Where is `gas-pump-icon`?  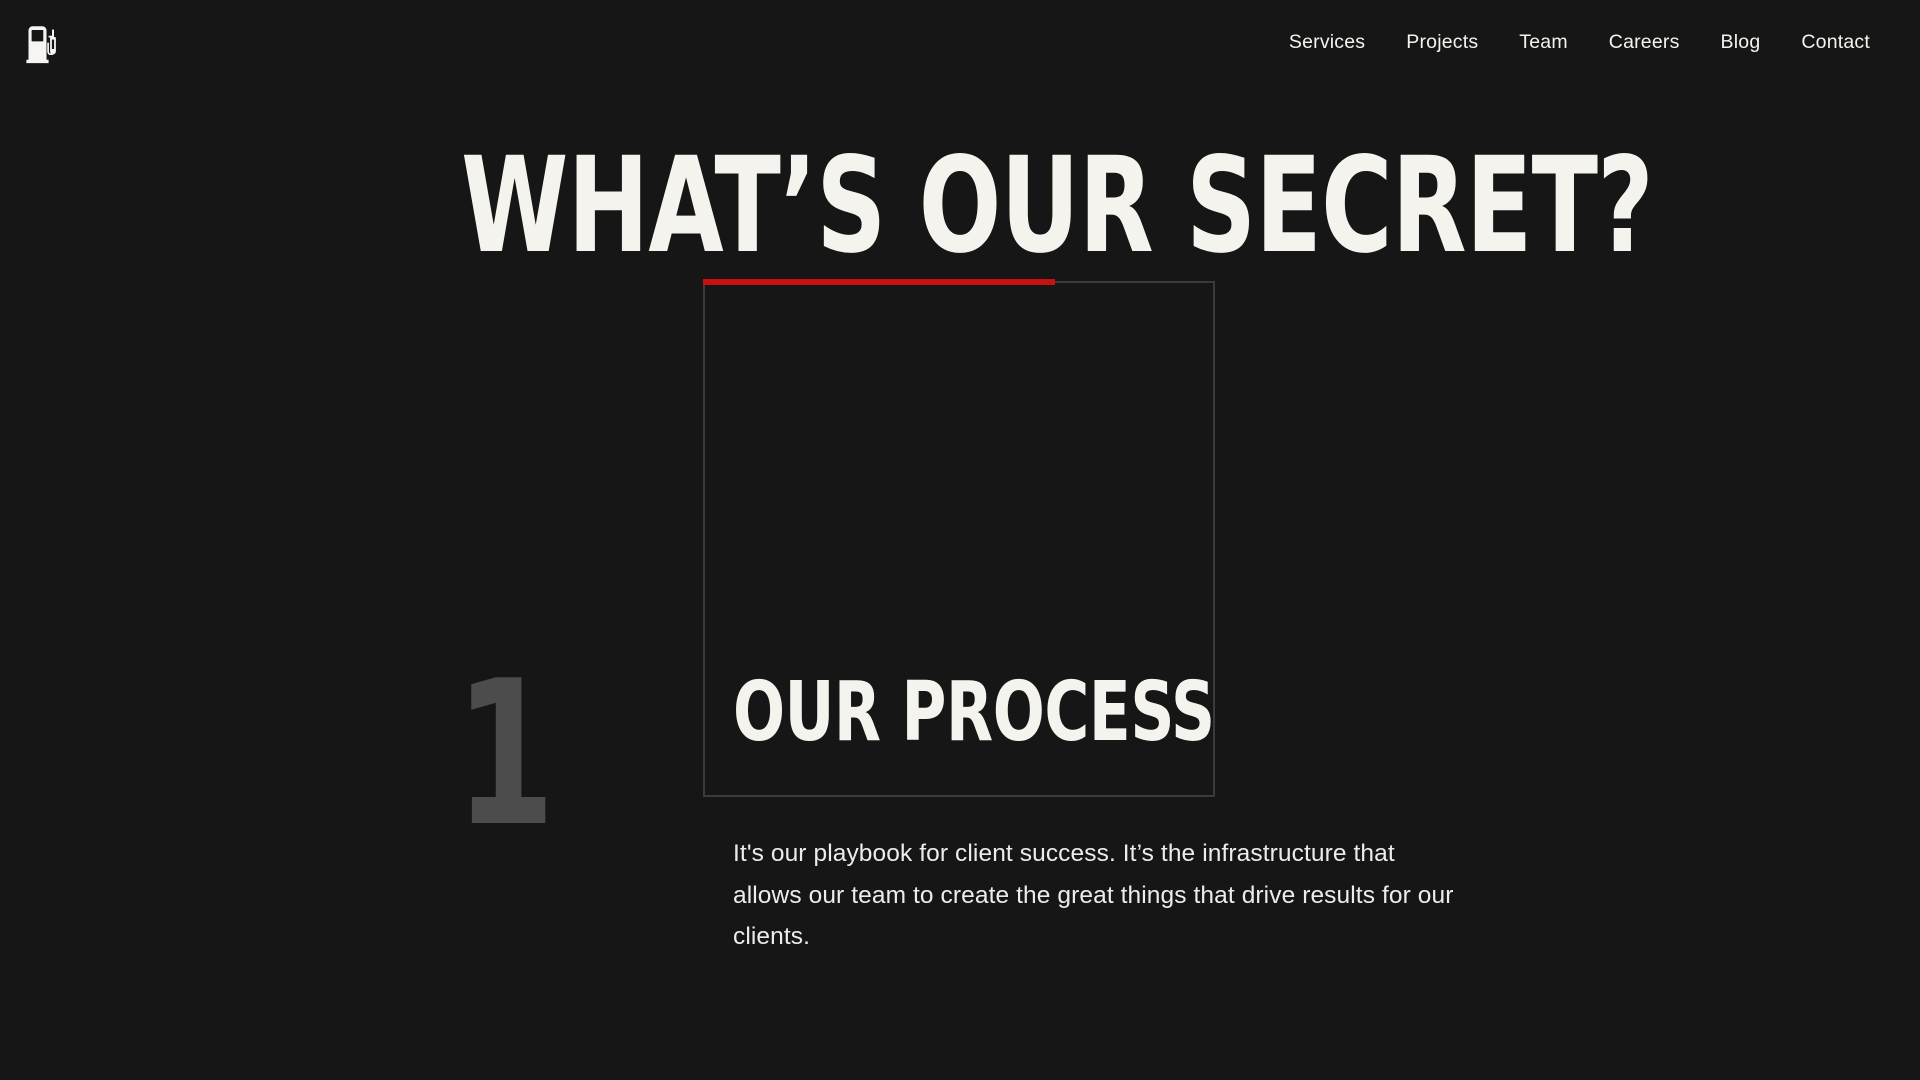 gas-pump-icon is located at coordinates (43, 43).